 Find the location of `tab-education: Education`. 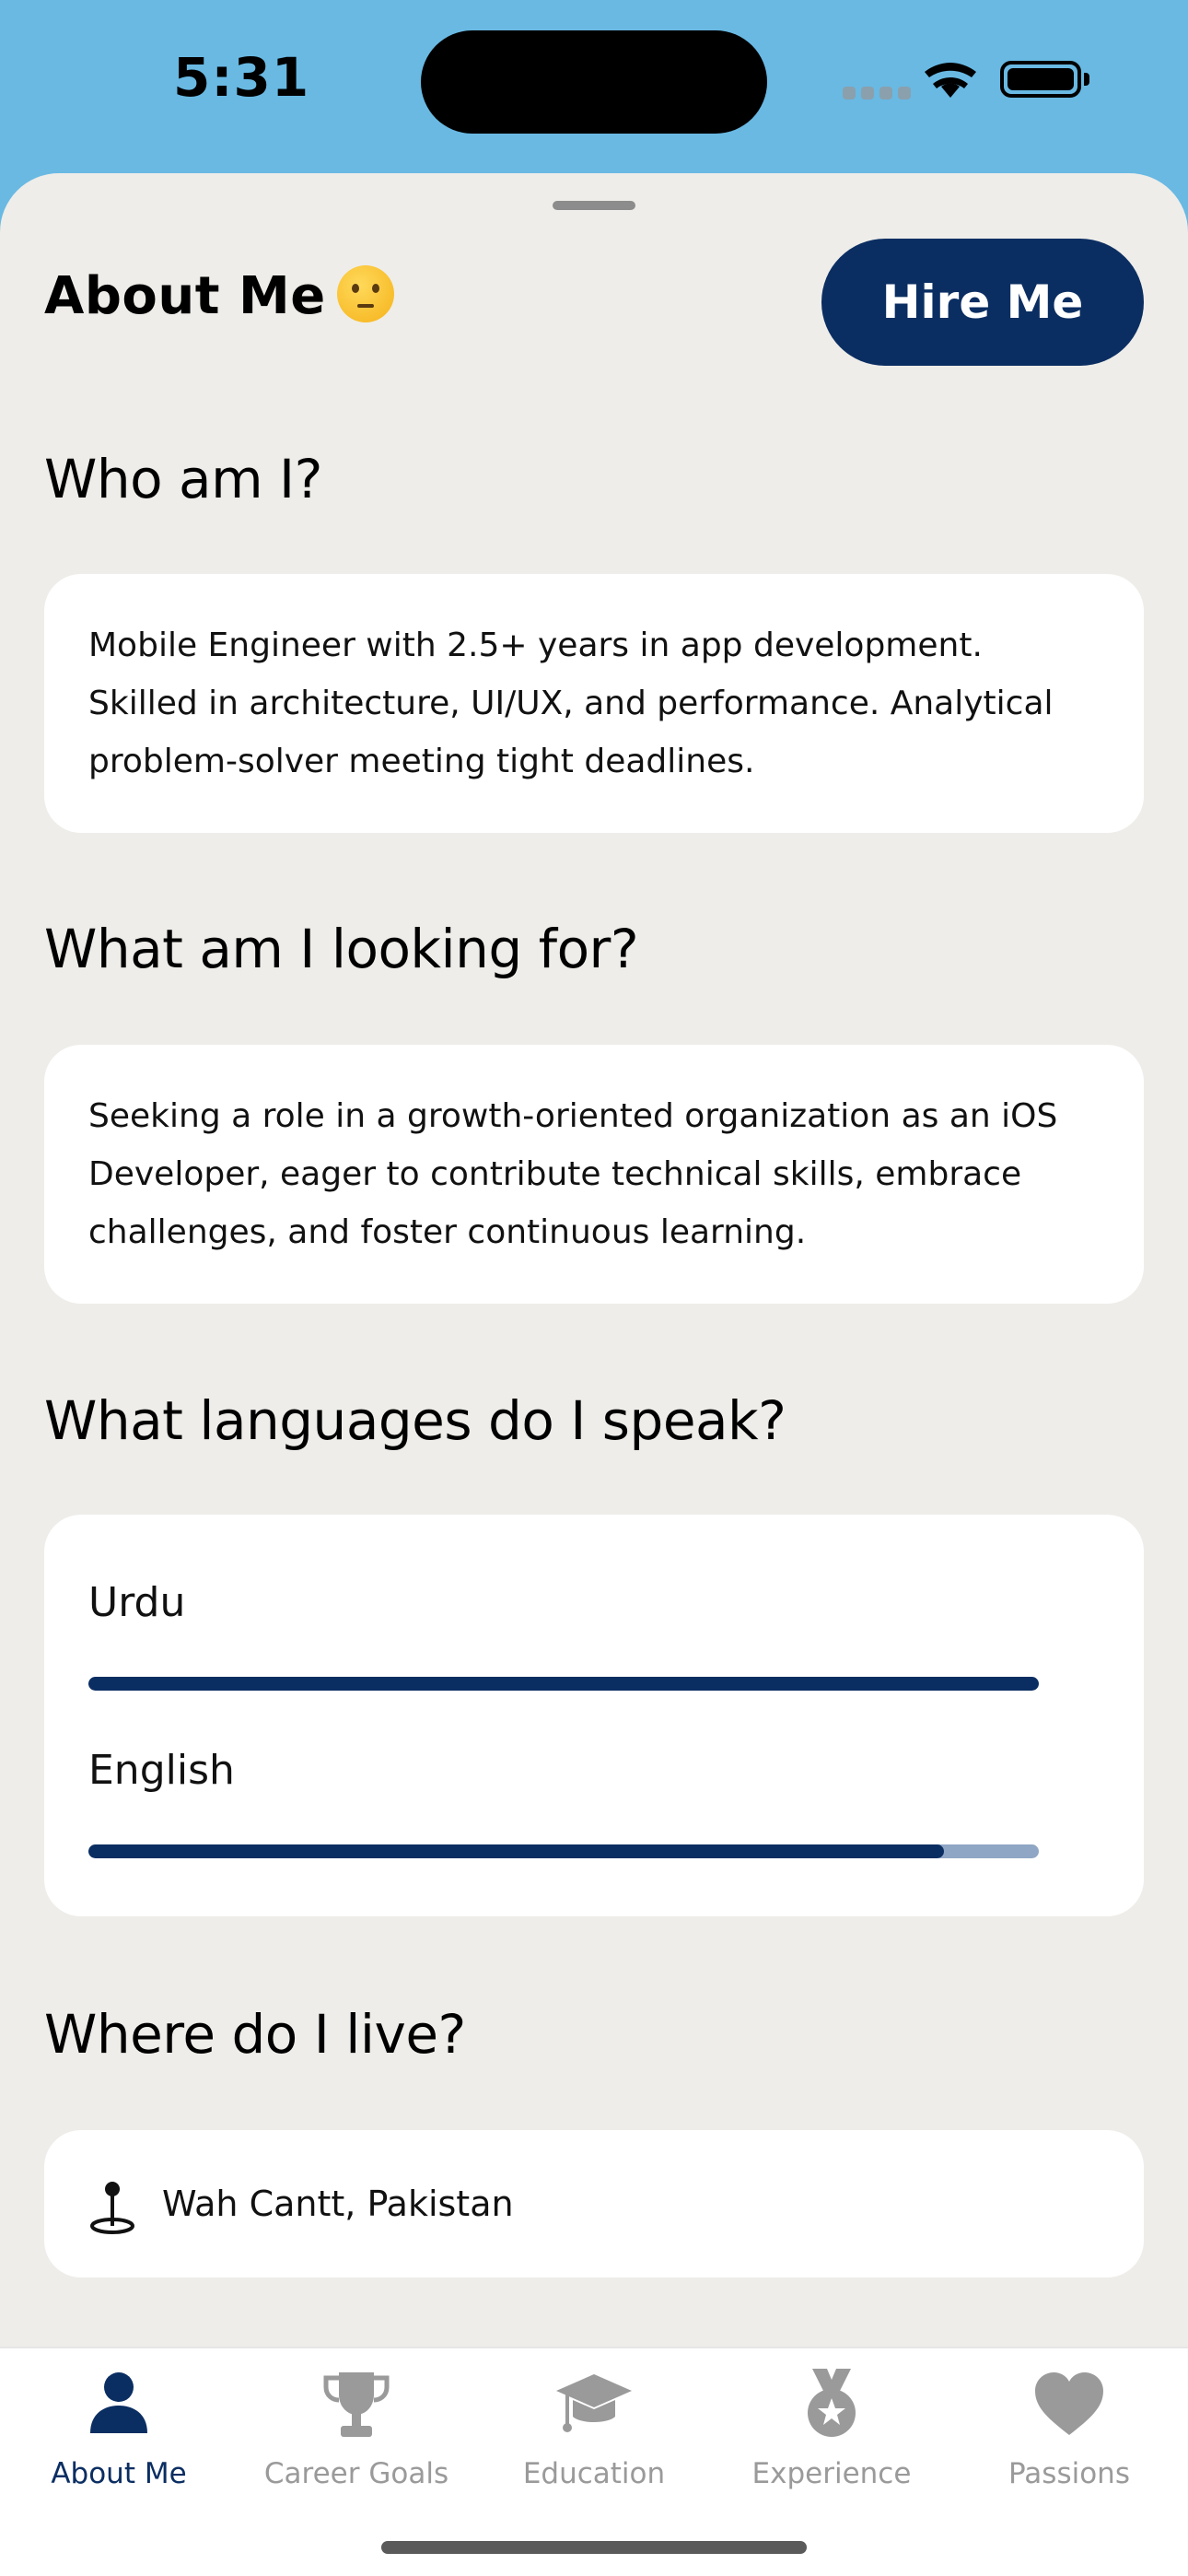

tab-education: Education is located at coordinates (594, 2436).